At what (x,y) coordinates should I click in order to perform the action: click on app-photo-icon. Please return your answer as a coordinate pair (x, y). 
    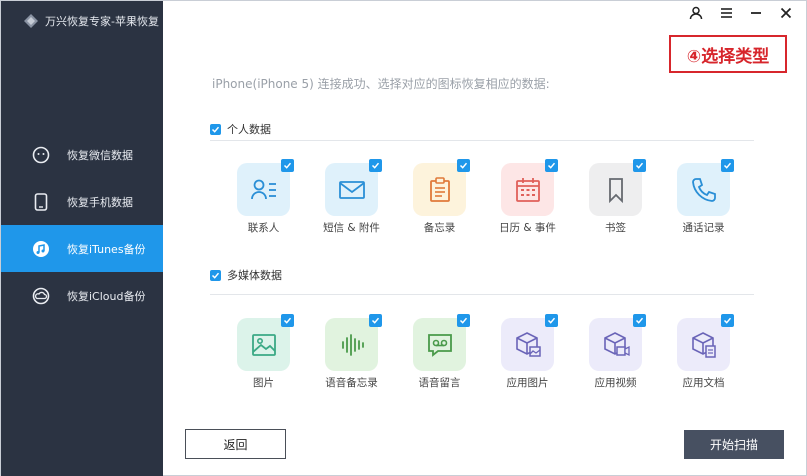
    Looking at the image, I should click on (528, 344).